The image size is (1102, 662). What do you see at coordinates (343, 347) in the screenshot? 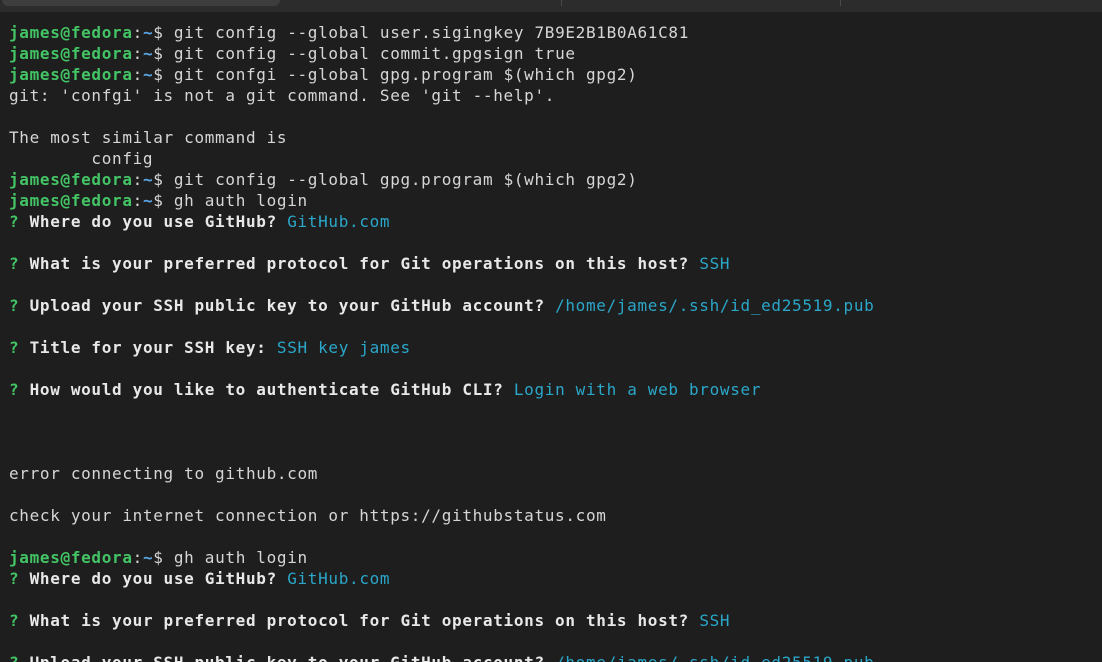
I see `answer-text: SSH key james` at bounding box center [343, 347].